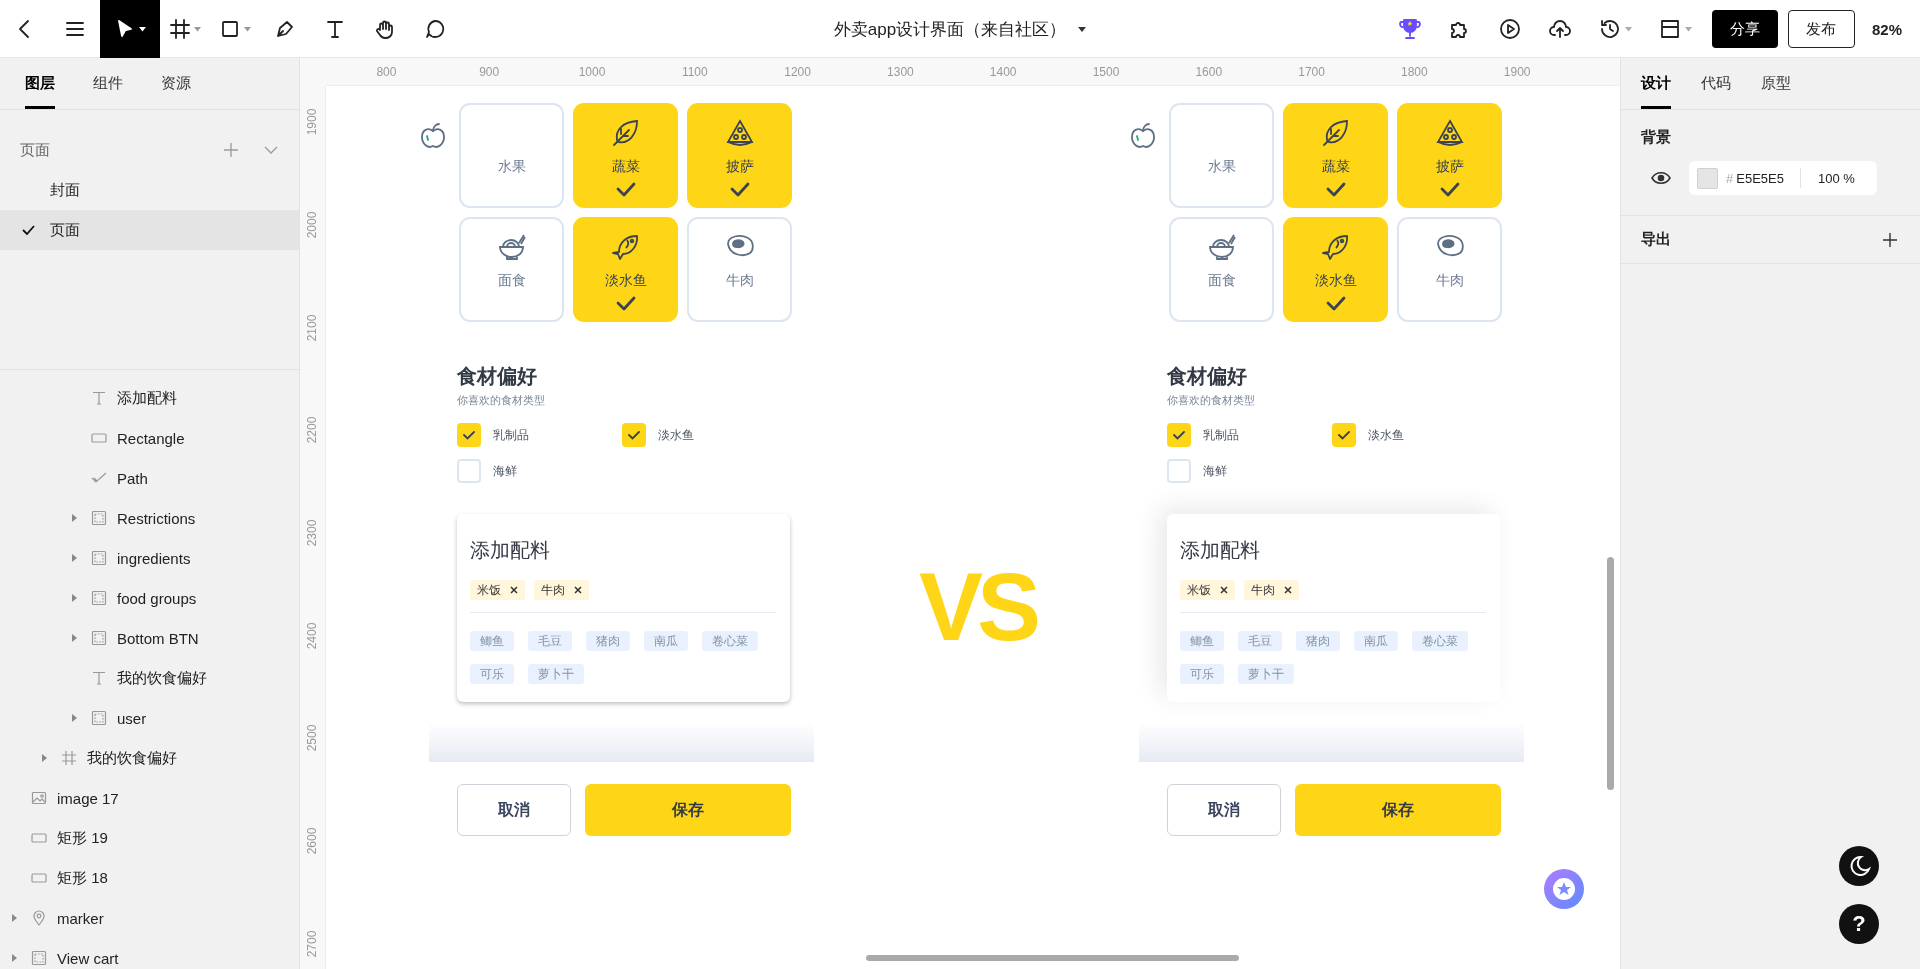 This screenshot has height=969, width=1920. Describe the element at coordinates (1209, 71) in the screenshot. I see `ruler-label: 1600` at that location.